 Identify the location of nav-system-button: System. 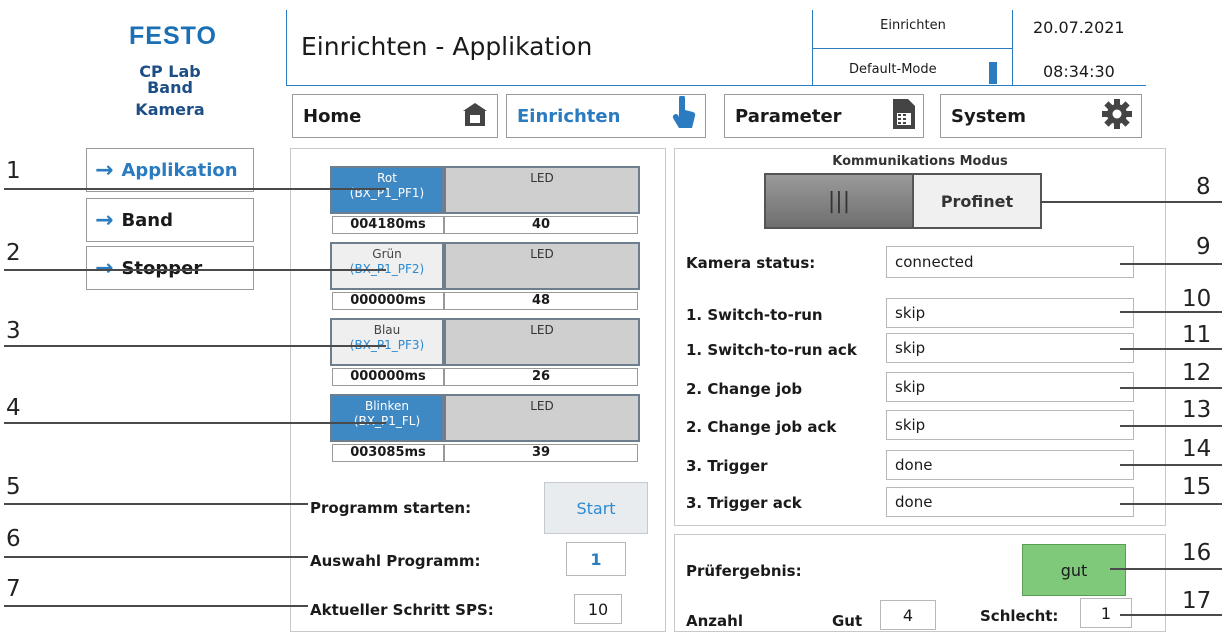
(1041, 116).